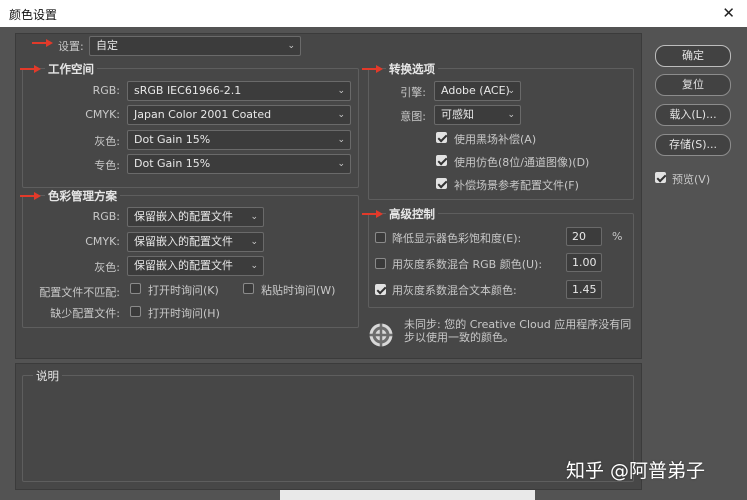 The image size is (747, 500). Describe the element at coordinates (107, 141) in the screenshot. I see `ws-gray-label: 灰色:` at that location.